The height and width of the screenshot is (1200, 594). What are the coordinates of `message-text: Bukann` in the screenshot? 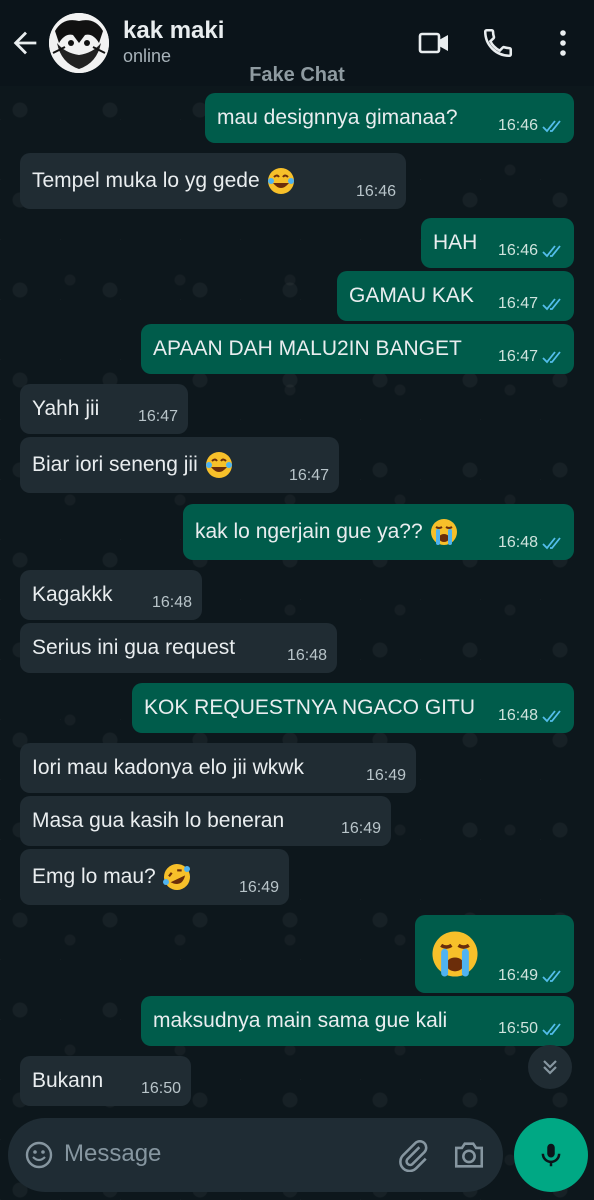 It's located at (68, 1080).